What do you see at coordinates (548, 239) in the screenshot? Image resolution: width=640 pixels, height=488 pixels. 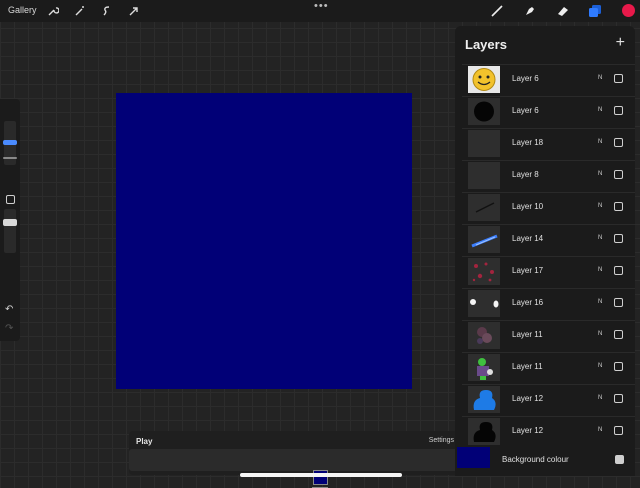 I see `layer-row: Layer 14 N` at bounding box center [548, 239].